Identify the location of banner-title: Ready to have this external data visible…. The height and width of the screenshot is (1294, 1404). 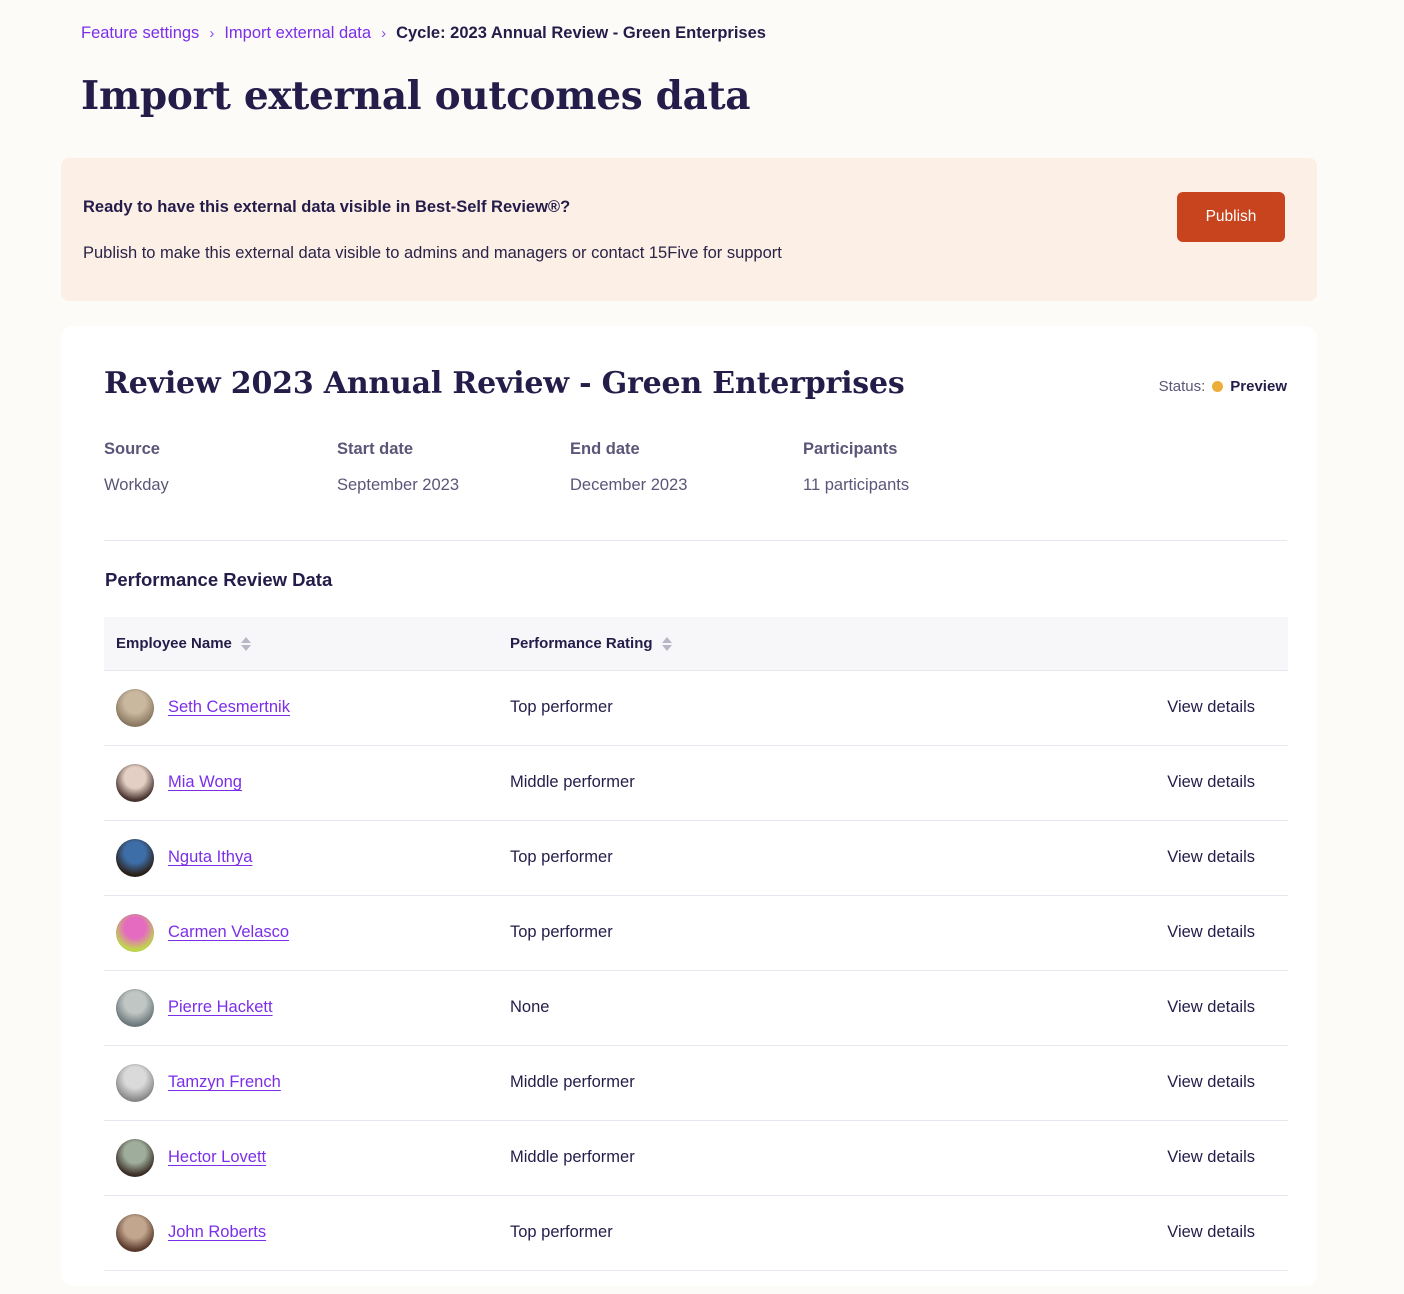
(327, 206).